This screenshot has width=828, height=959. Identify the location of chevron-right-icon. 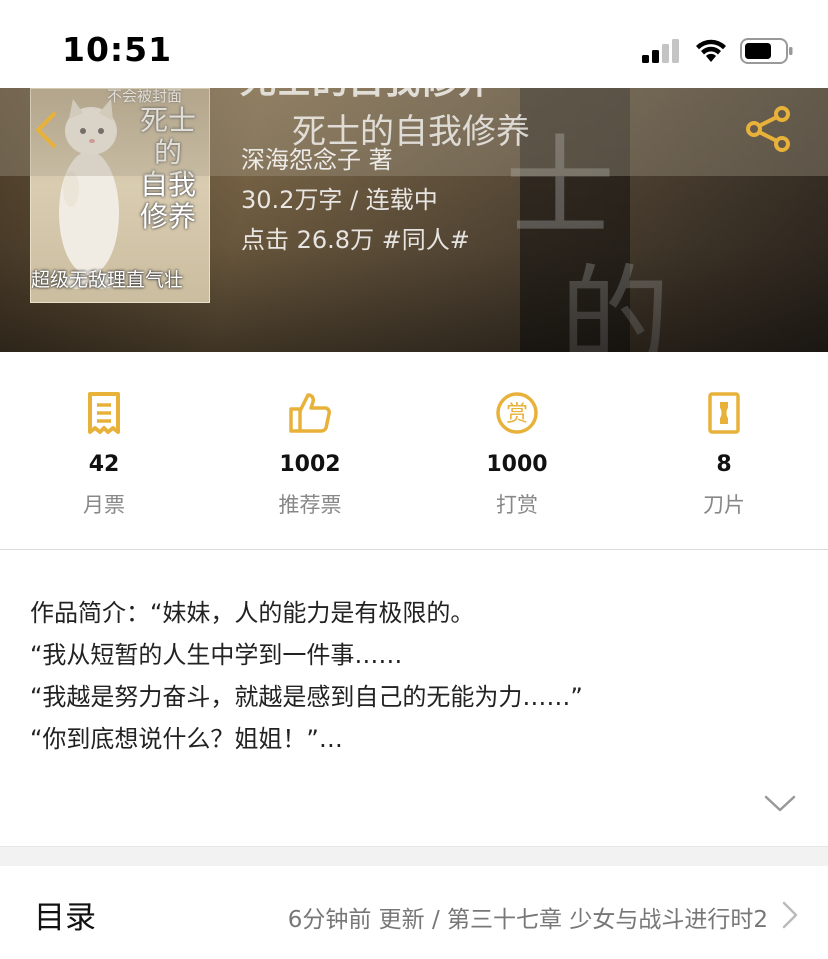
(790, 915).